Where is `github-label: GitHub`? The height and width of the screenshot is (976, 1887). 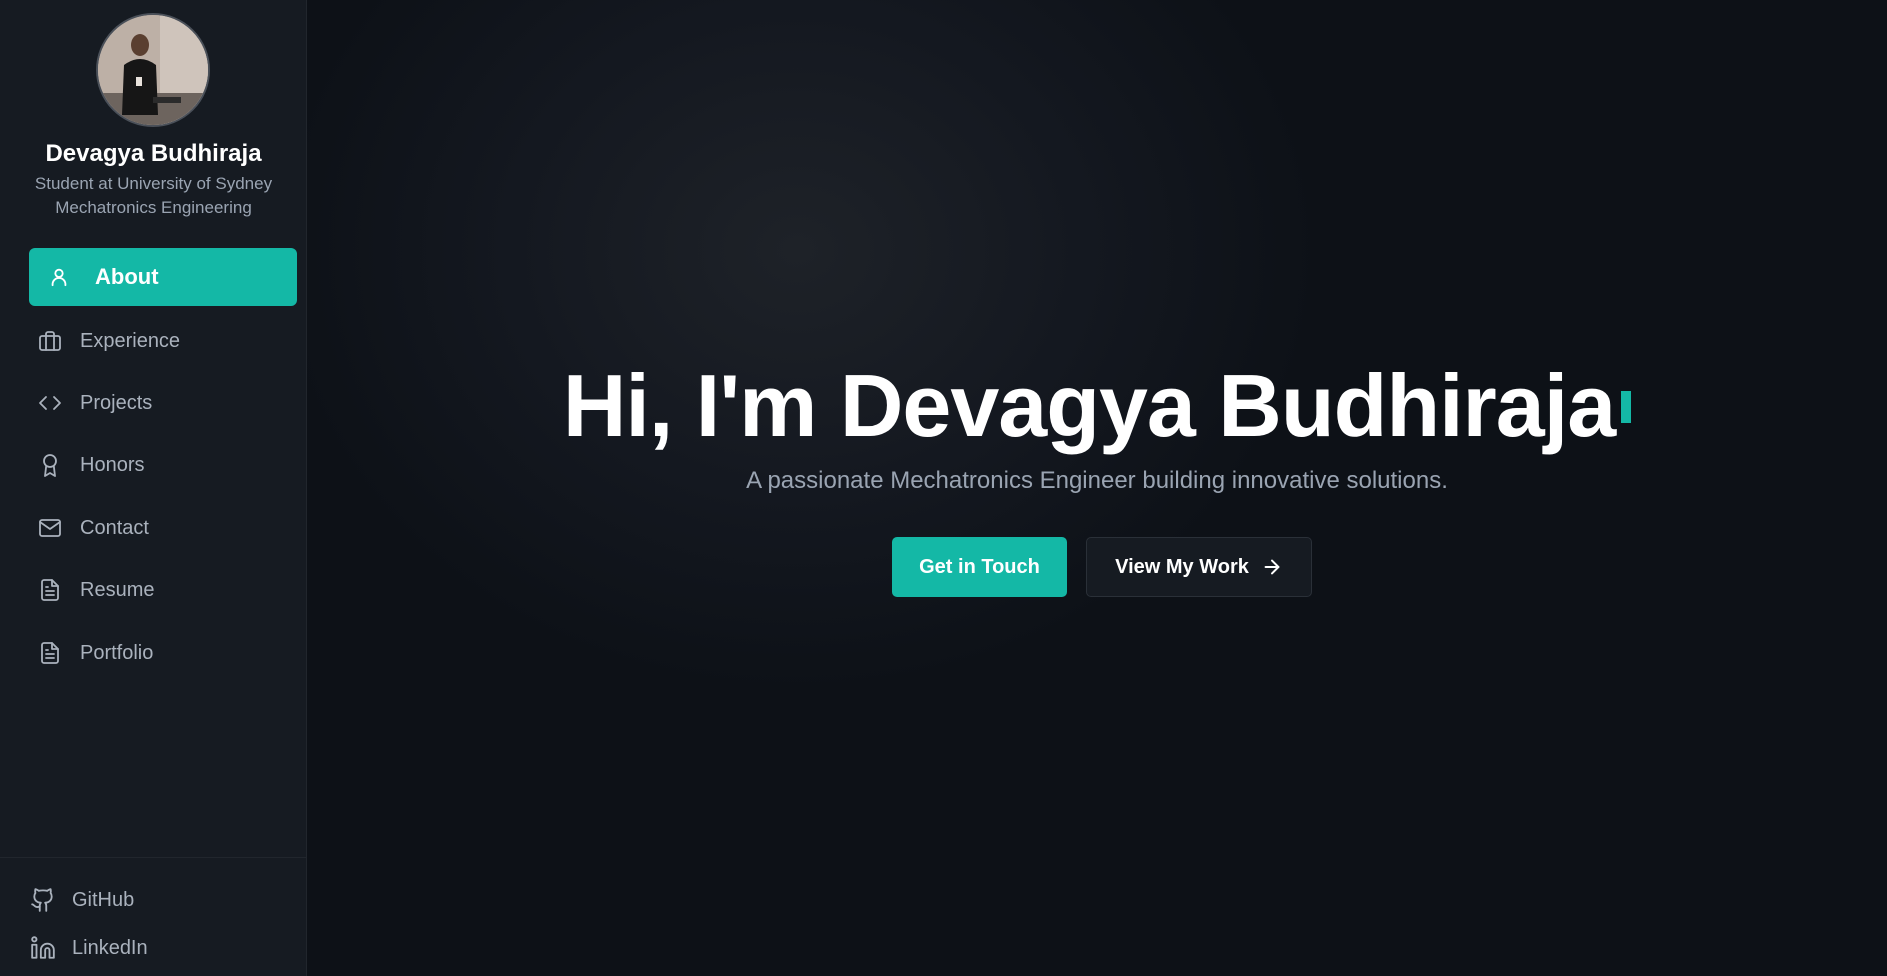
github-label: GitHub is located at coordinates (103, 899).